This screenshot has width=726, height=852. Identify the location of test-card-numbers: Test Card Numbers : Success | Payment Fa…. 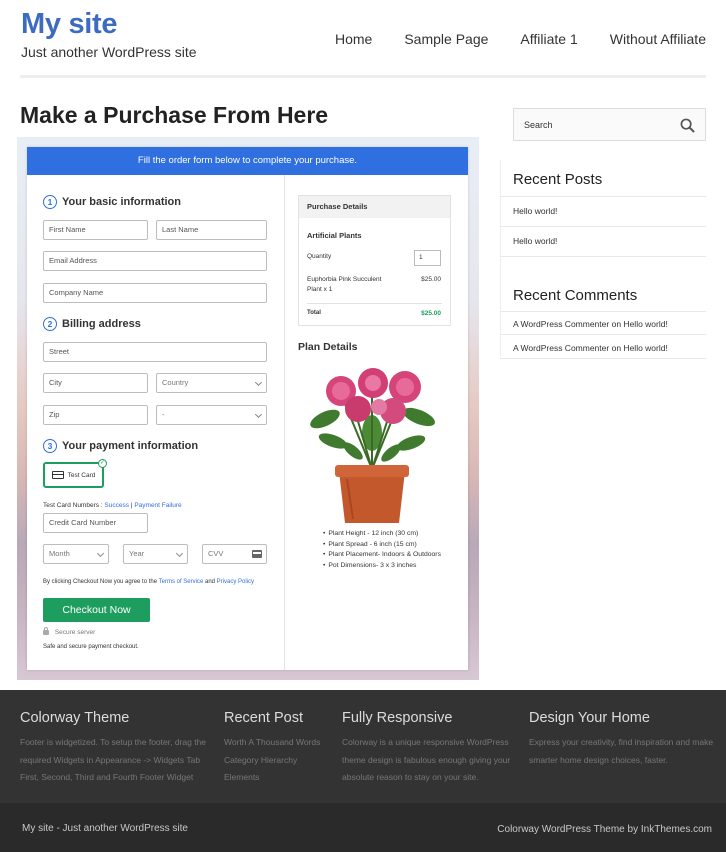
(112, 505).